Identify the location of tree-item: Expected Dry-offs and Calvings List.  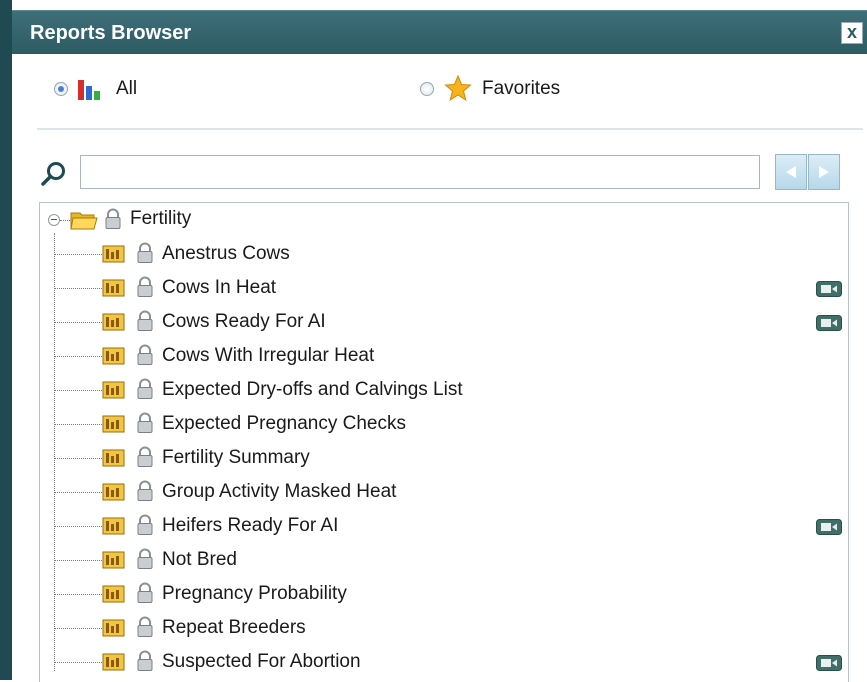
(444, 390).